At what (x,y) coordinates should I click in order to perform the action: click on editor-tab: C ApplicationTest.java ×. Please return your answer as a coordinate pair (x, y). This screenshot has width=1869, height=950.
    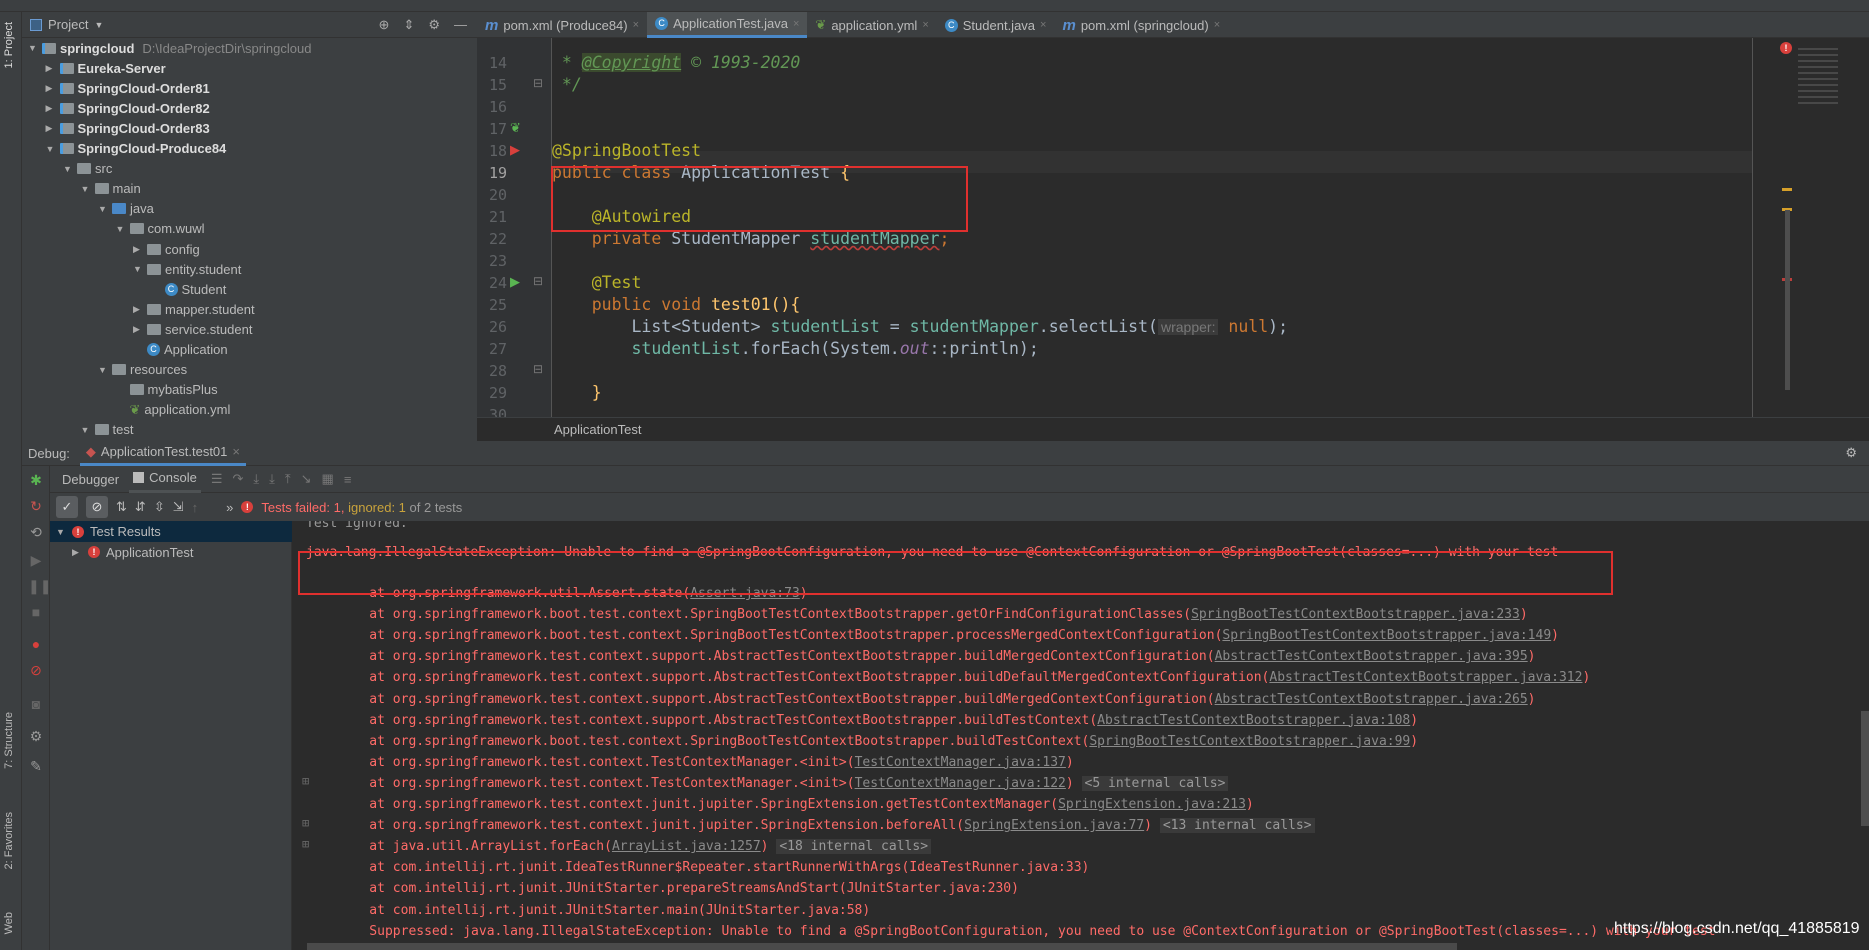
    Looking at the image, I should click on (727, 25).